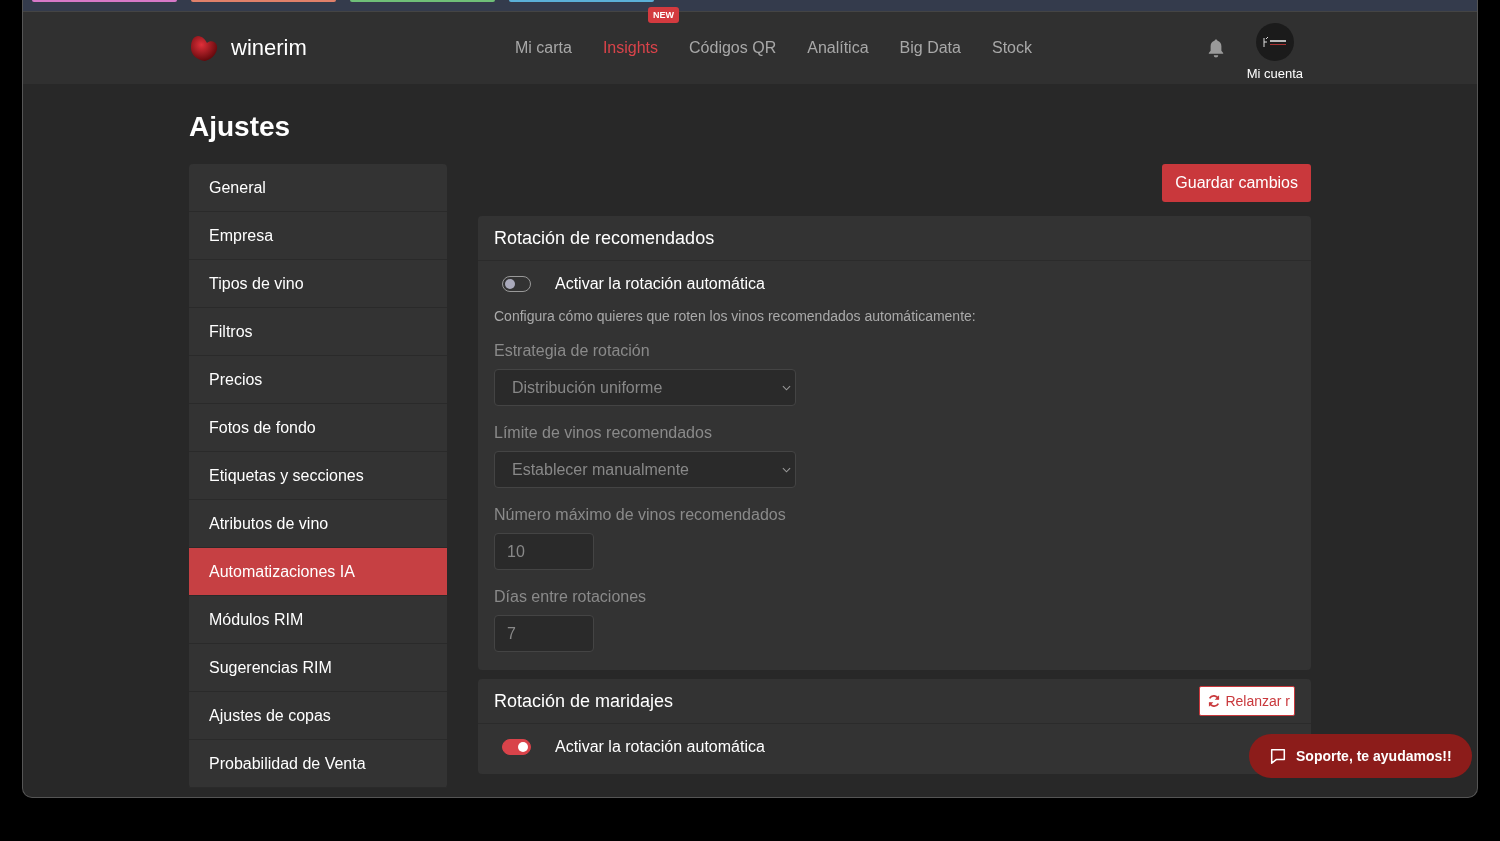  Describe the element at coordinates (1214, 701) in the screenshot. I see `refresh-icon` at that location.